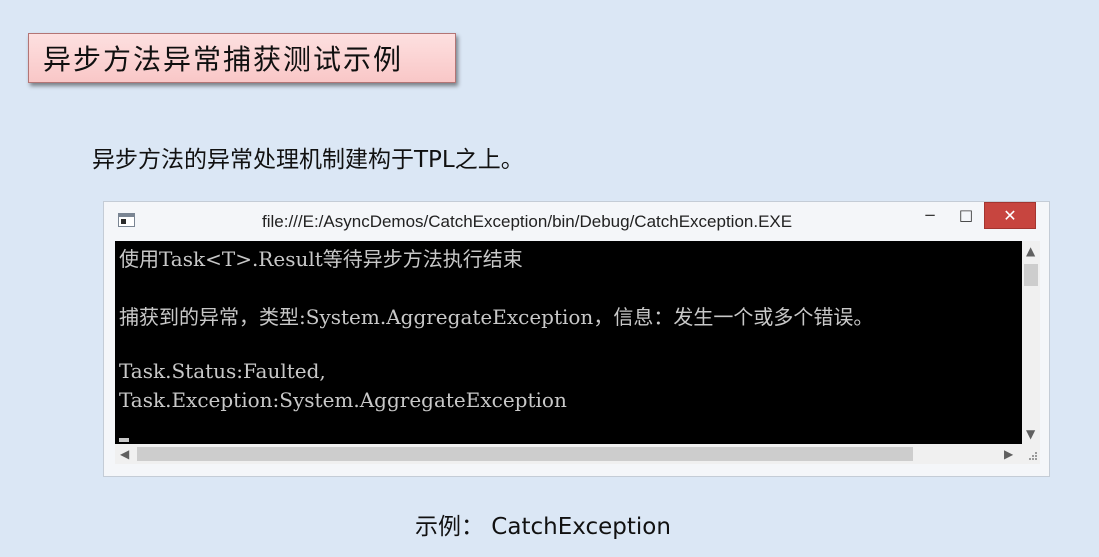  What do you see at coordinates (222, 371) in the screenshot?
I see `console-line: Task.Status:Faulted,` at bounding box center [222, 371].